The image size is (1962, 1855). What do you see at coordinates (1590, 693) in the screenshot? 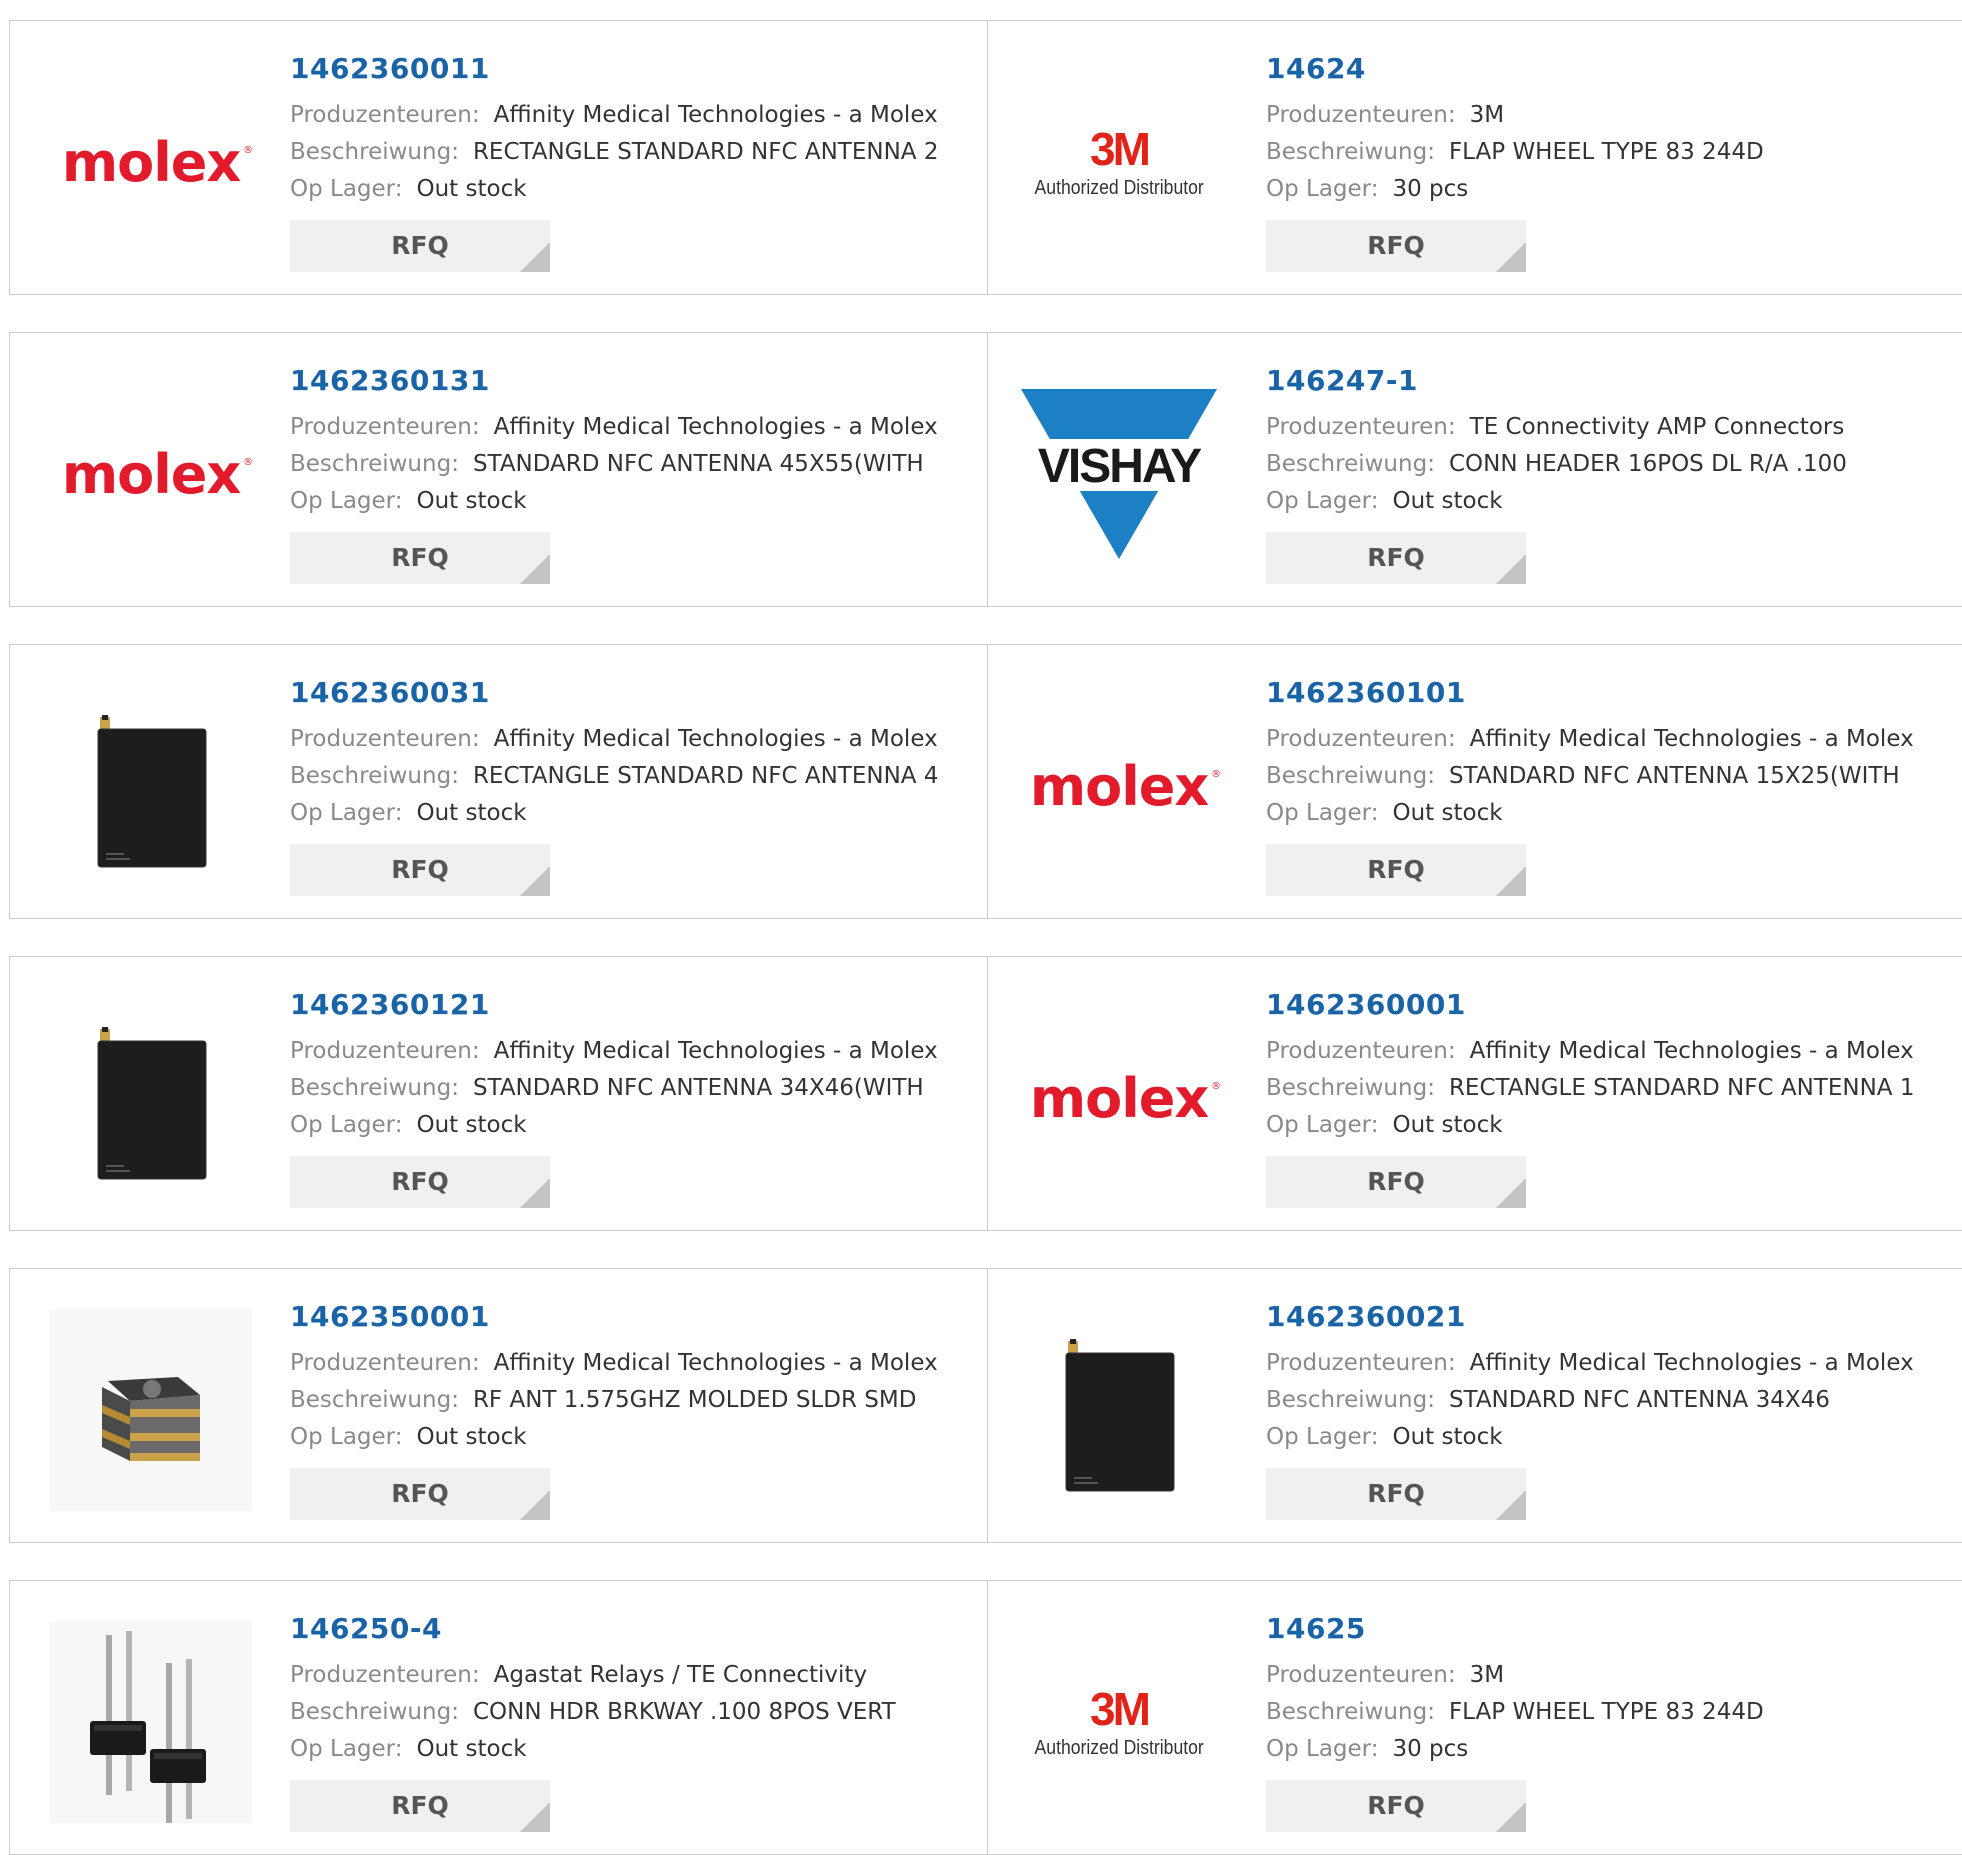
I see `part-number-link: 1462360101` at bounding box center [1590, 693].